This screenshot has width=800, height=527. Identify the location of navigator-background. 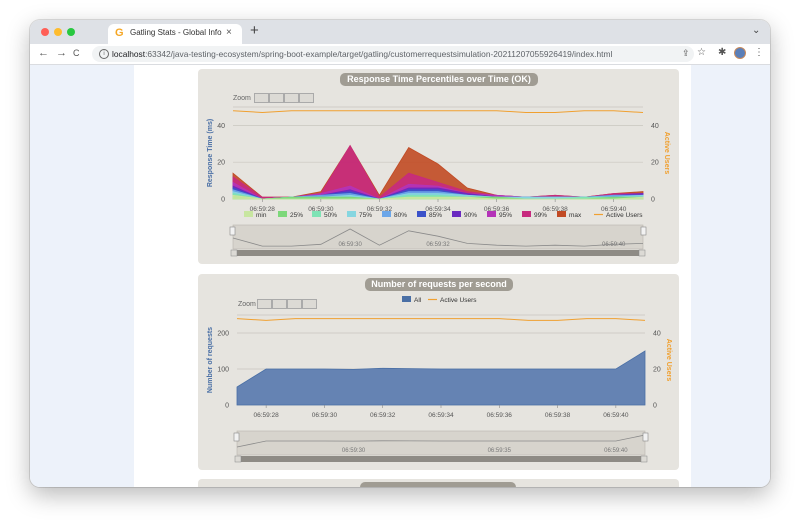
(441, 443).